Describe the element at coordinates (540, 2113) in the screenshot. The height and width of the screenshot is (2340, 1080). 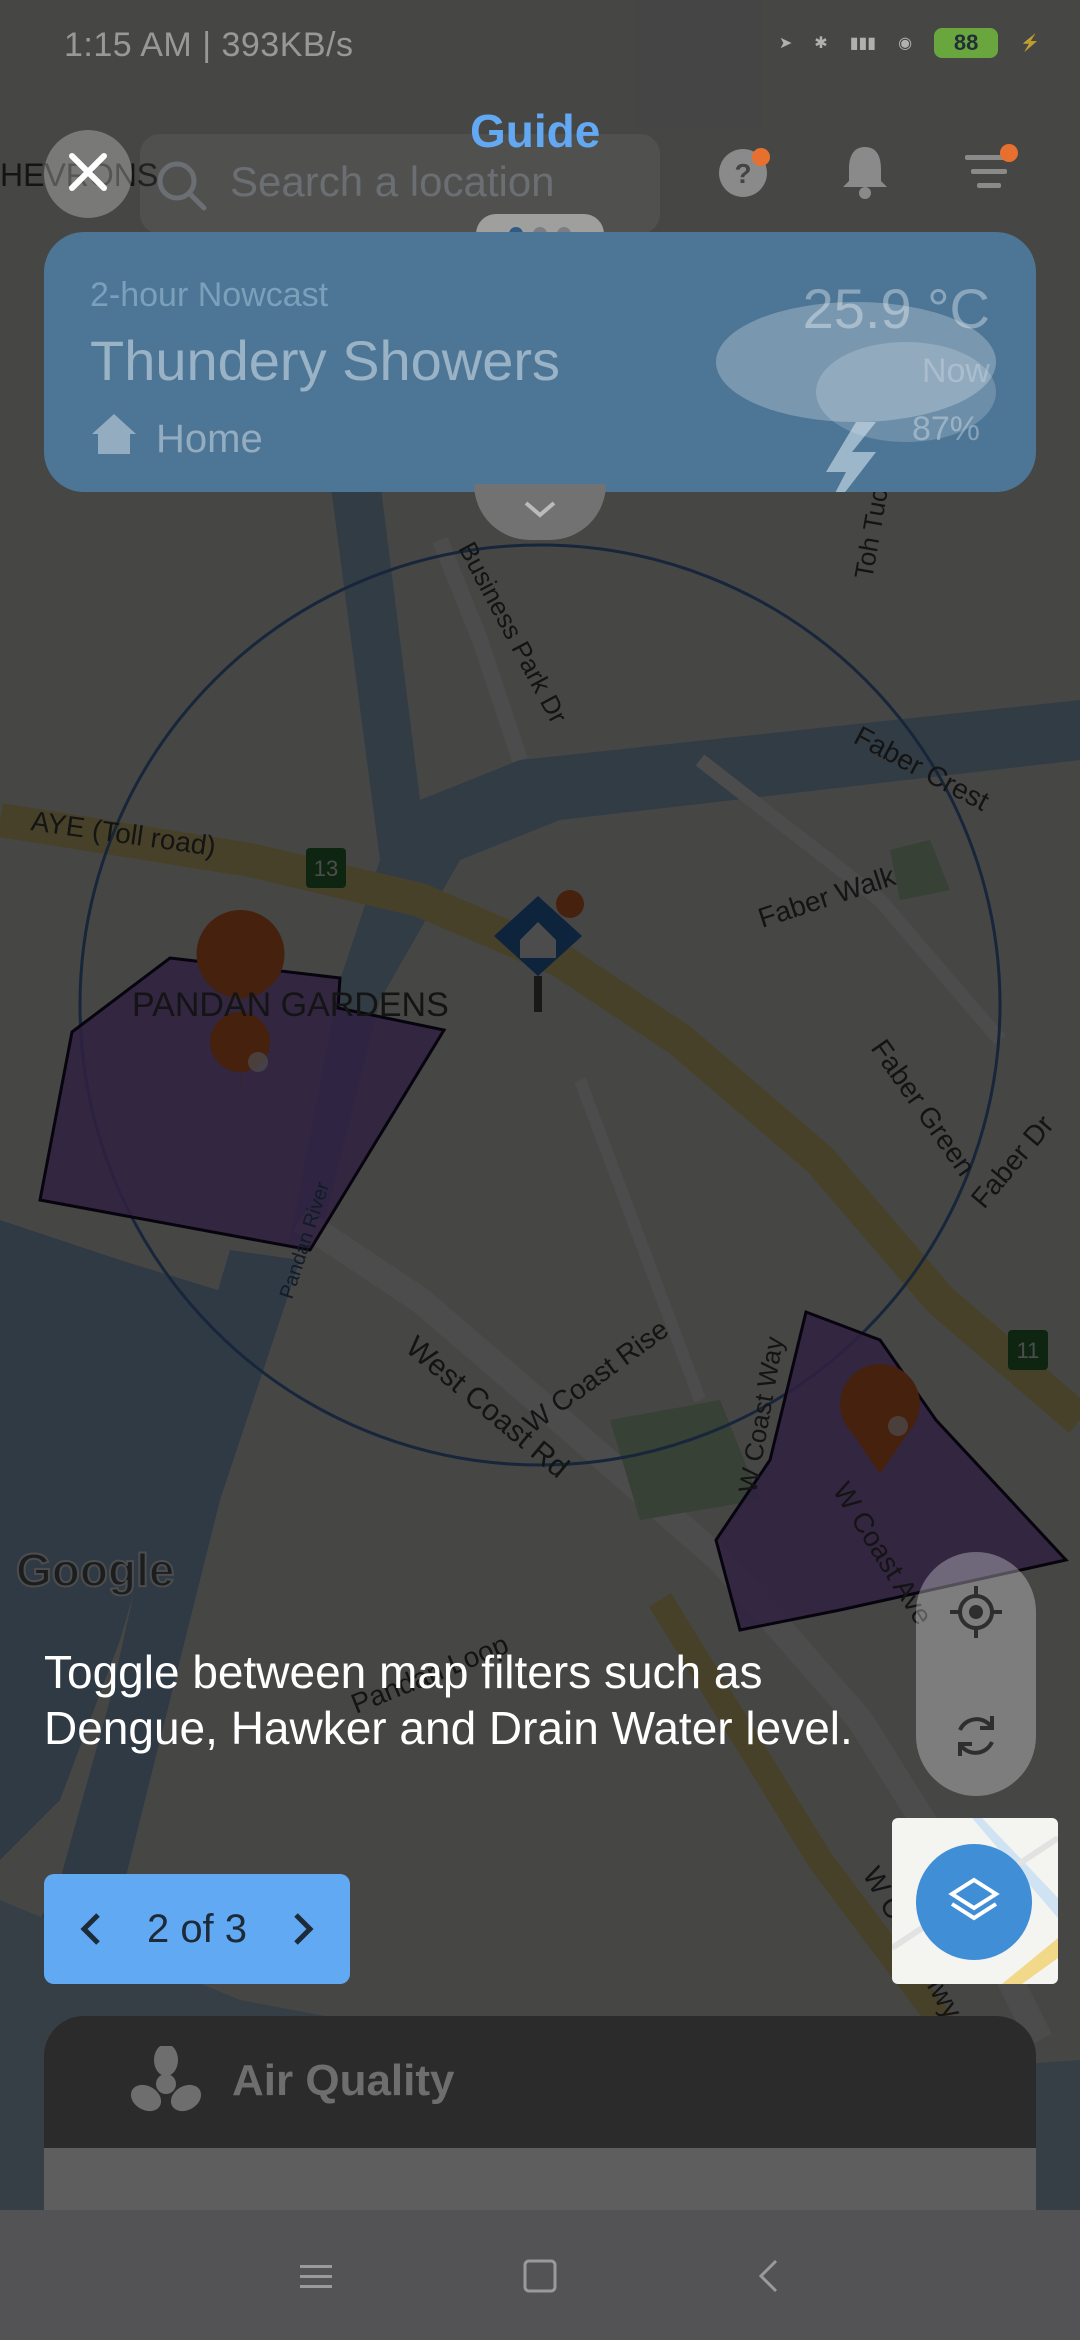
I see `air-quality-card: Air Quality` at that location.